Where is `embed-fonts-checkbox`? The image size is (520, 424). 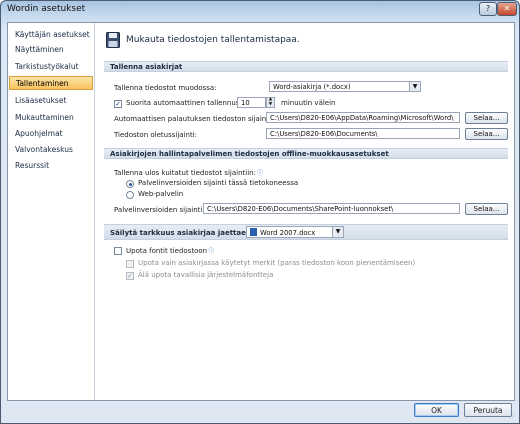 embed-fonts-checkbox is located at coordinates (118, 251).